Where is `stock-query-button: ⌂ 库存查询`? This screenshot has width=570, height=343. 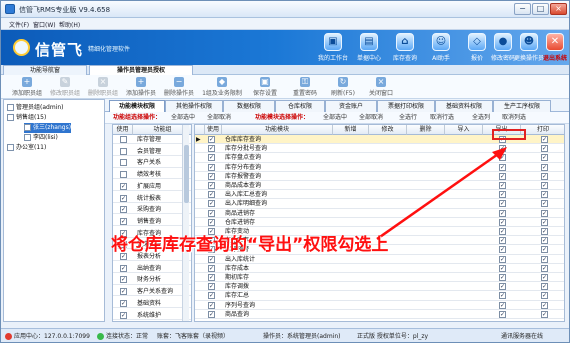 stock-query-button: ⌂ 库存查询 is located at coordinates (405, 48).